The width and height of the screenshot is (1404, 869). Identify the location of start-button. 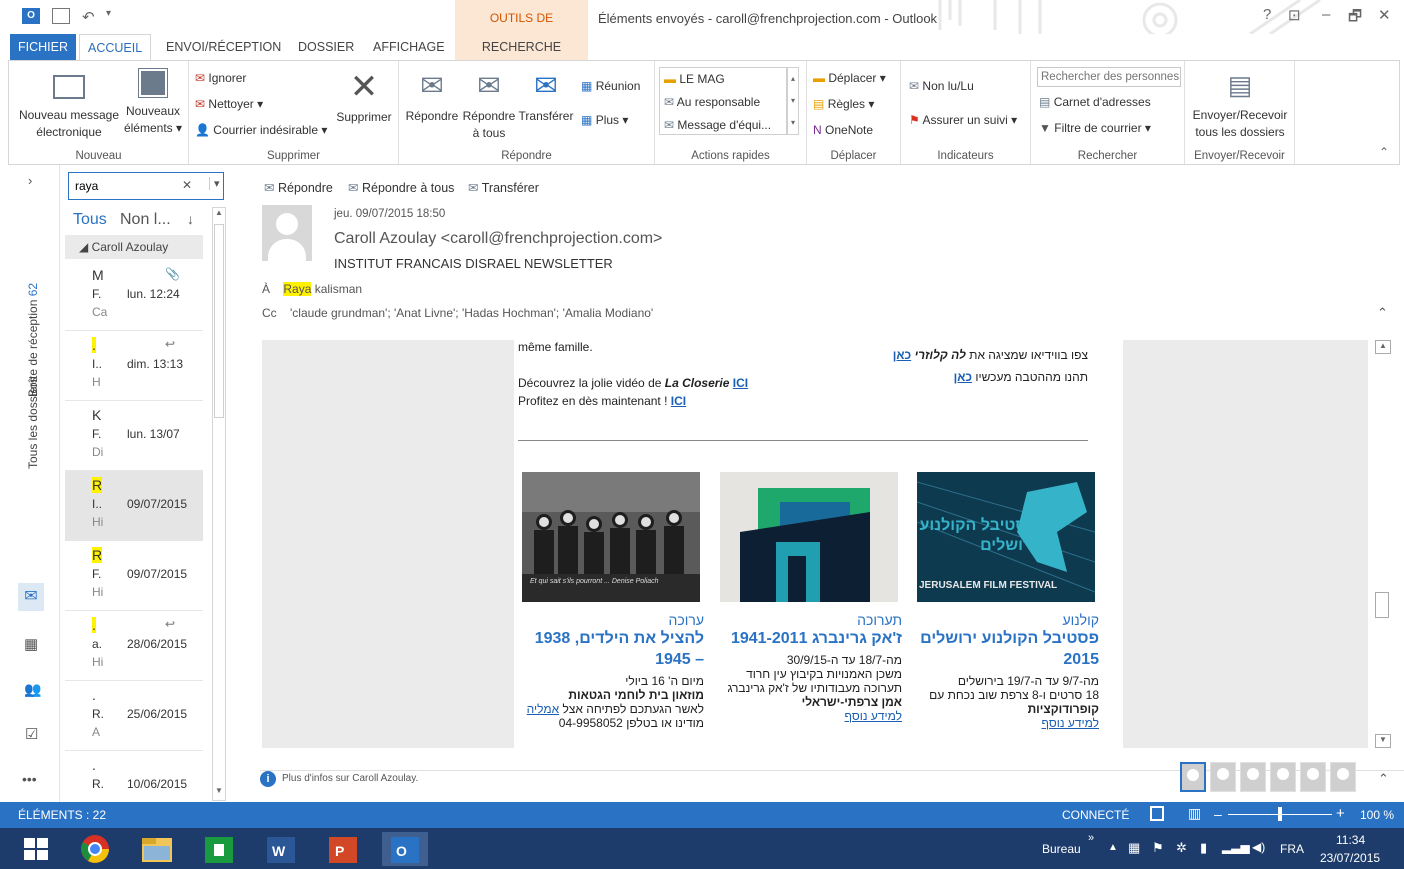
(36, 849).